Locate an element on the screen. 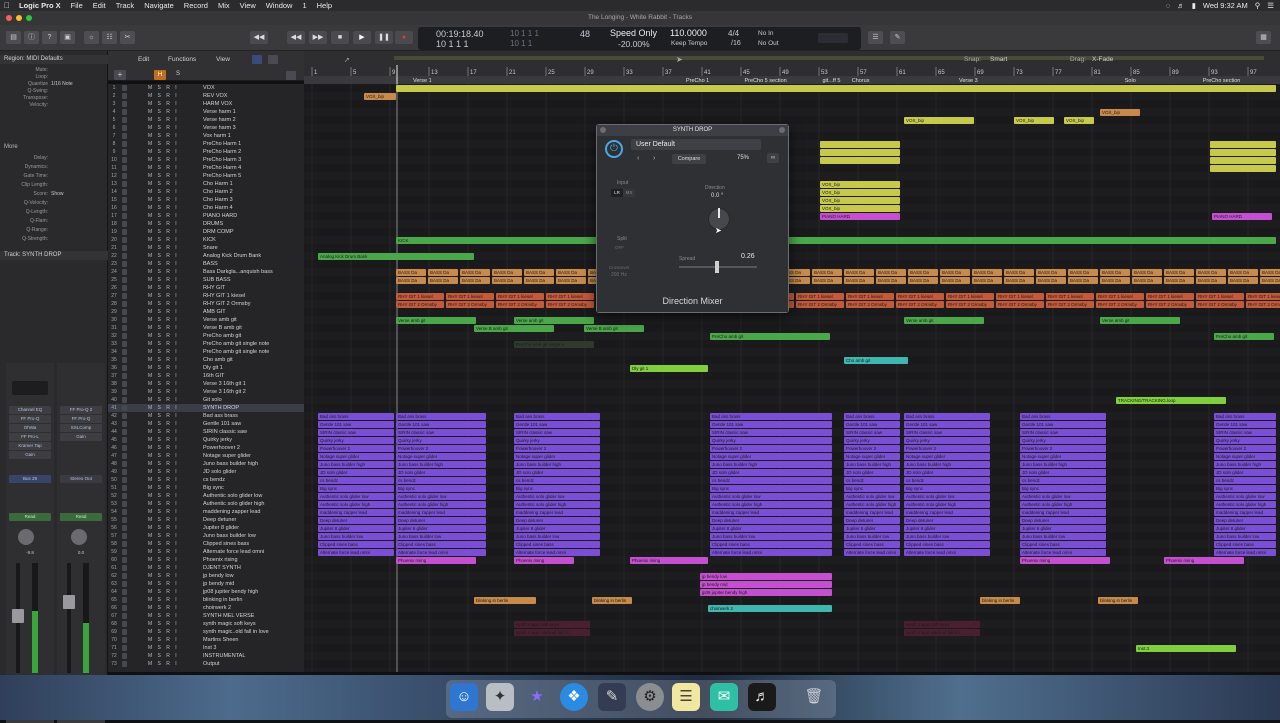 The width and height of the screenshot is (1280, 723). track-name: Verse B amb git is located at coordinates (222, 328).